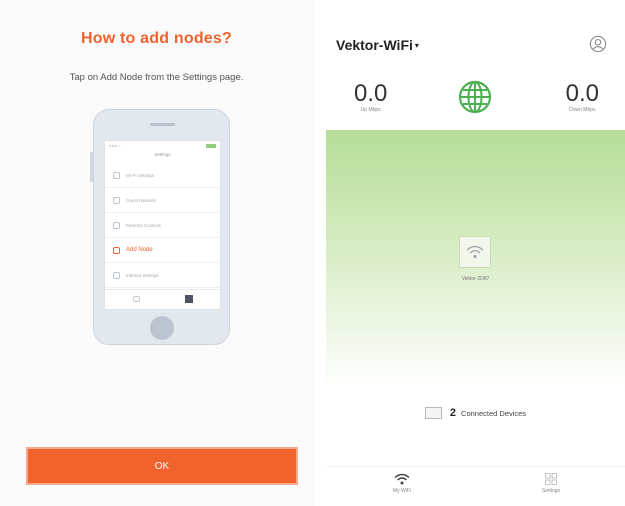 This screenshot has height=506, width=625. What do you see at coordinates (162, 250) in the screenshot?
I see `phone-settings-item-add-node: Add Node` at bounding box center [162, 250].